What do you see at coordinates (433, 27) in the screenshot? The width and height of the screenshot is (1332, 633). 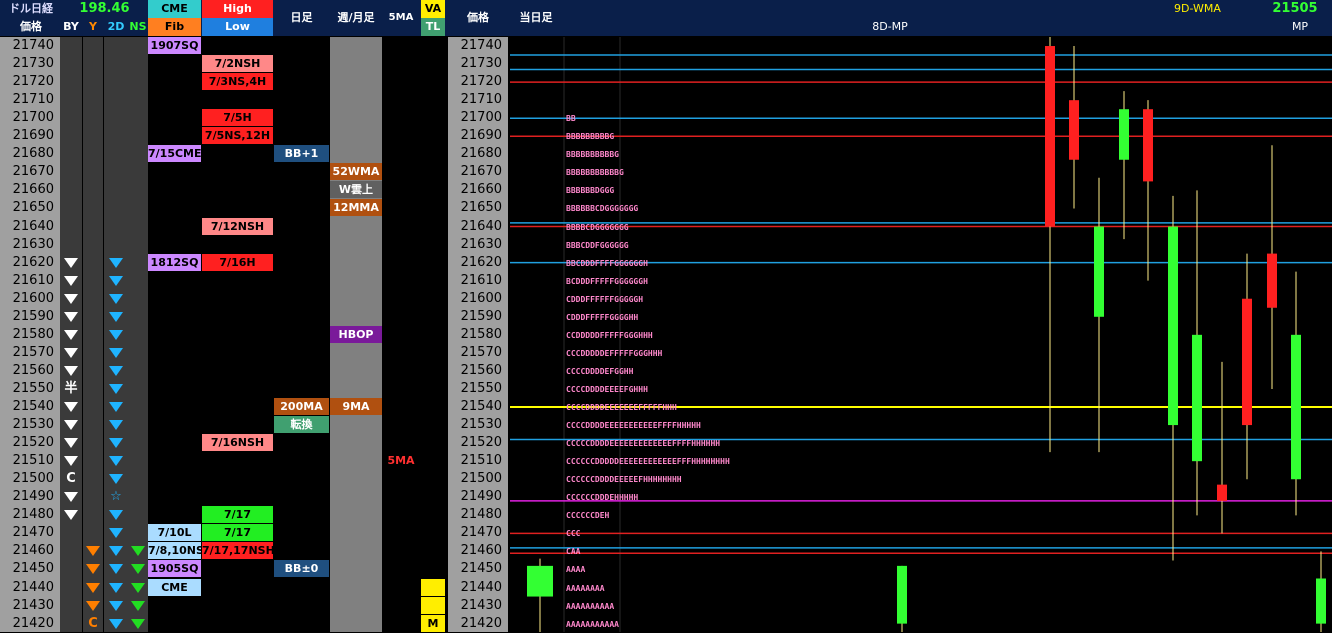 I see `tl-header: TL` at bounding box center [433, 27].